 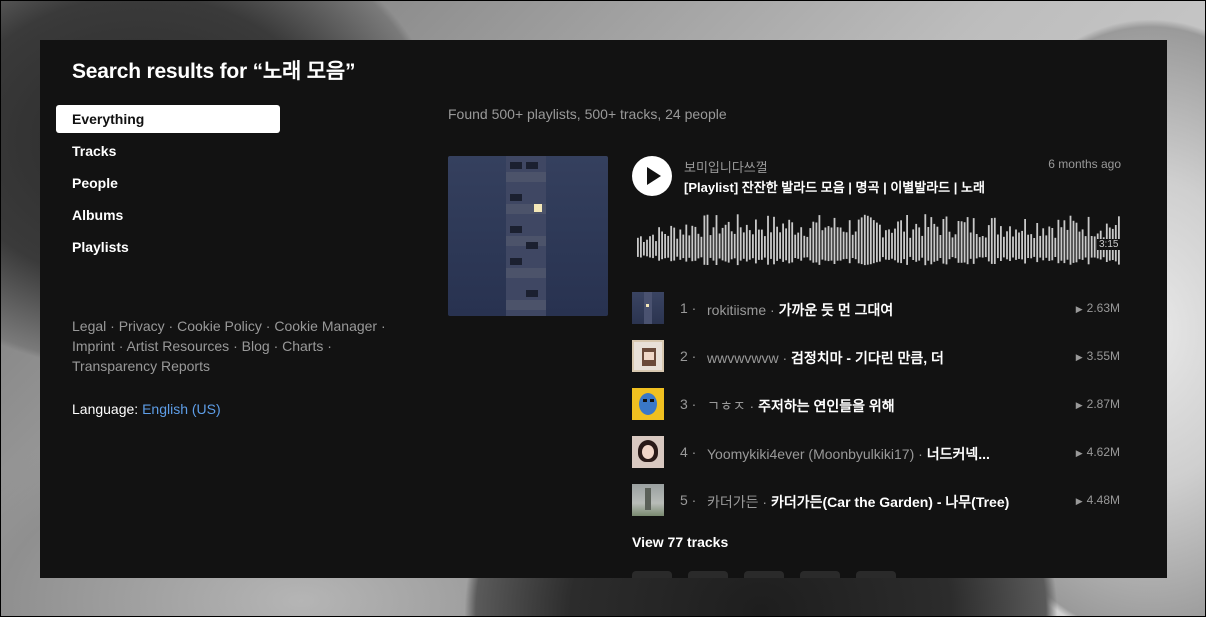 What do you see at coordinates (141, 366) in the screenshot?
I see `footer-link-transparency-reports: Transparency Reports` at bounding box center [141, 366].